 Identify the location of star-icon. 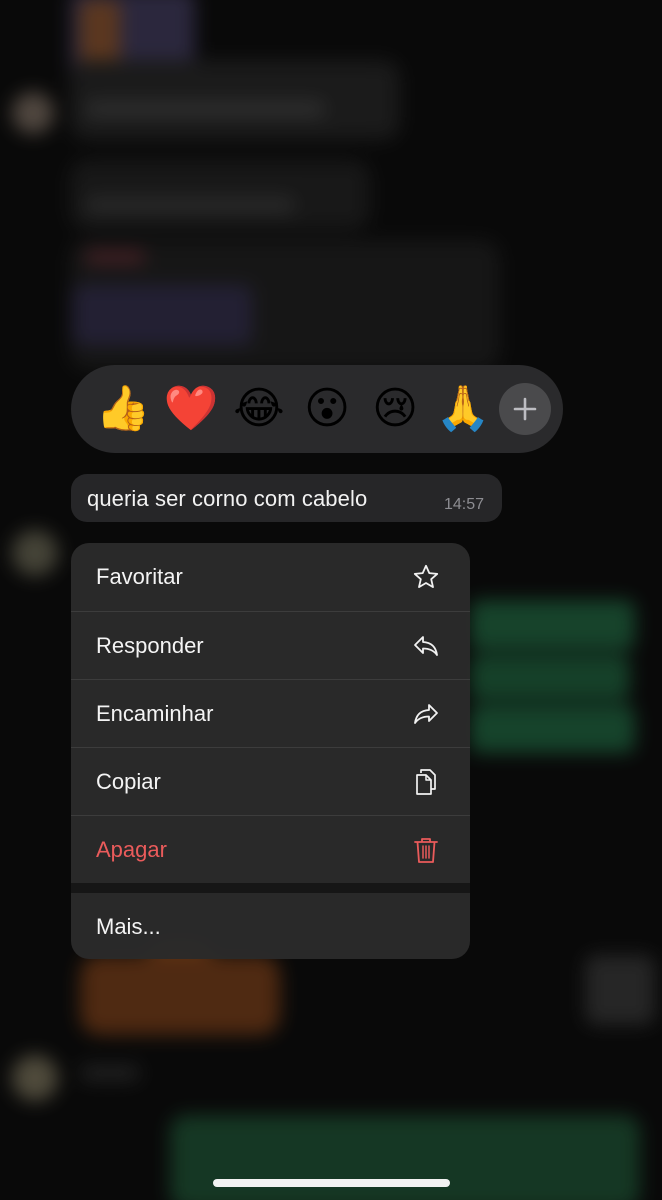
(426, 577).